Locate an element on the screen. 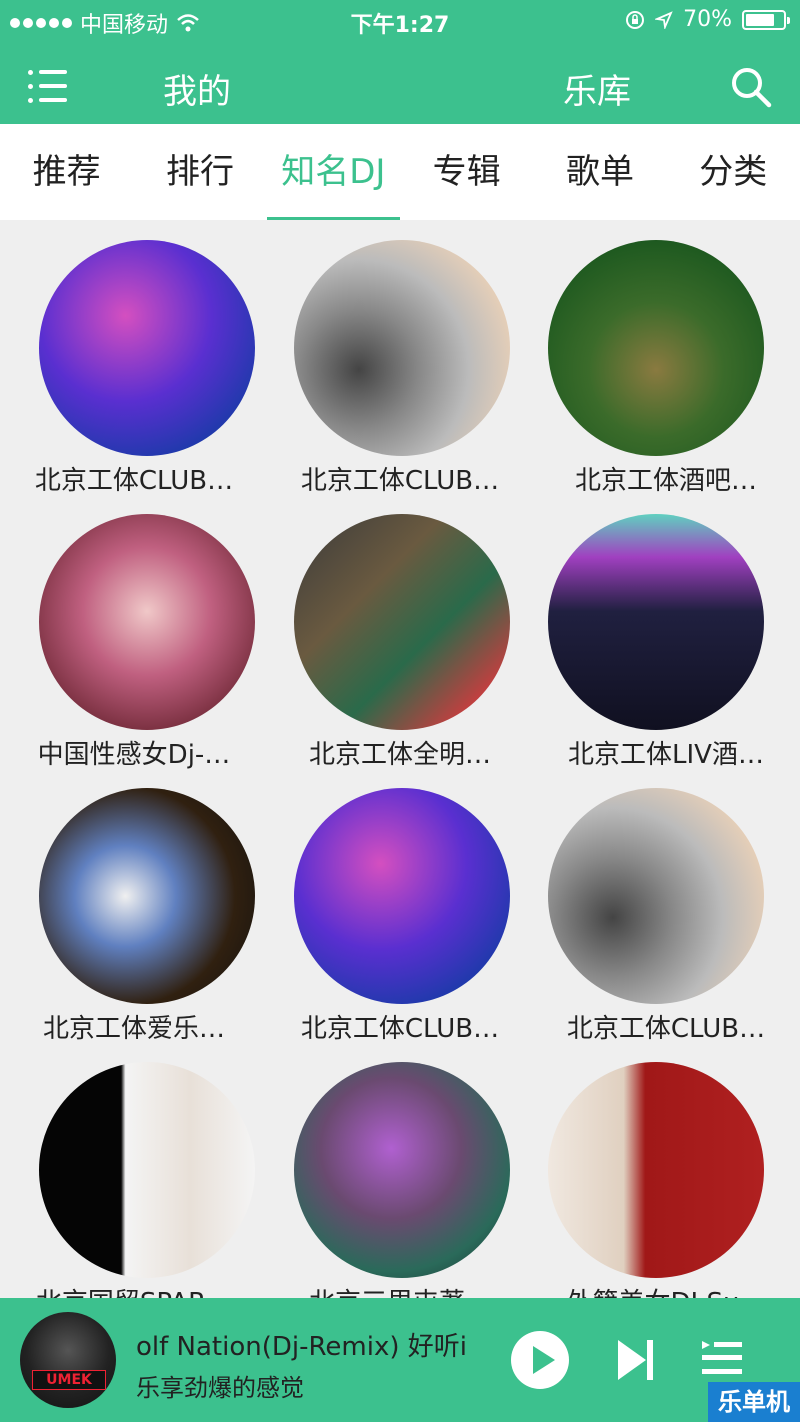 This screenshot has height=1422, width=800. category-tabs: 推荐 排行 知名DJ 专辑 歌单 分类 is located at coordinates (400, 172).